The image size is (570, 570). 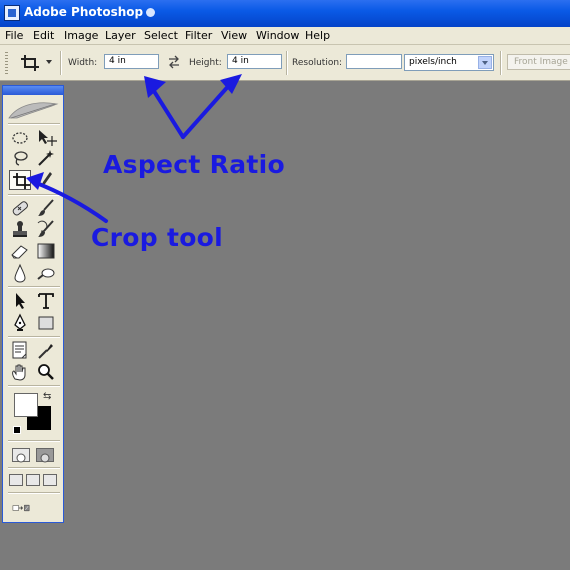 What do you see at coordinates (20, 158) in the screenshot?
I see `lasso-tool-icon` at bounding box center [20, 158].